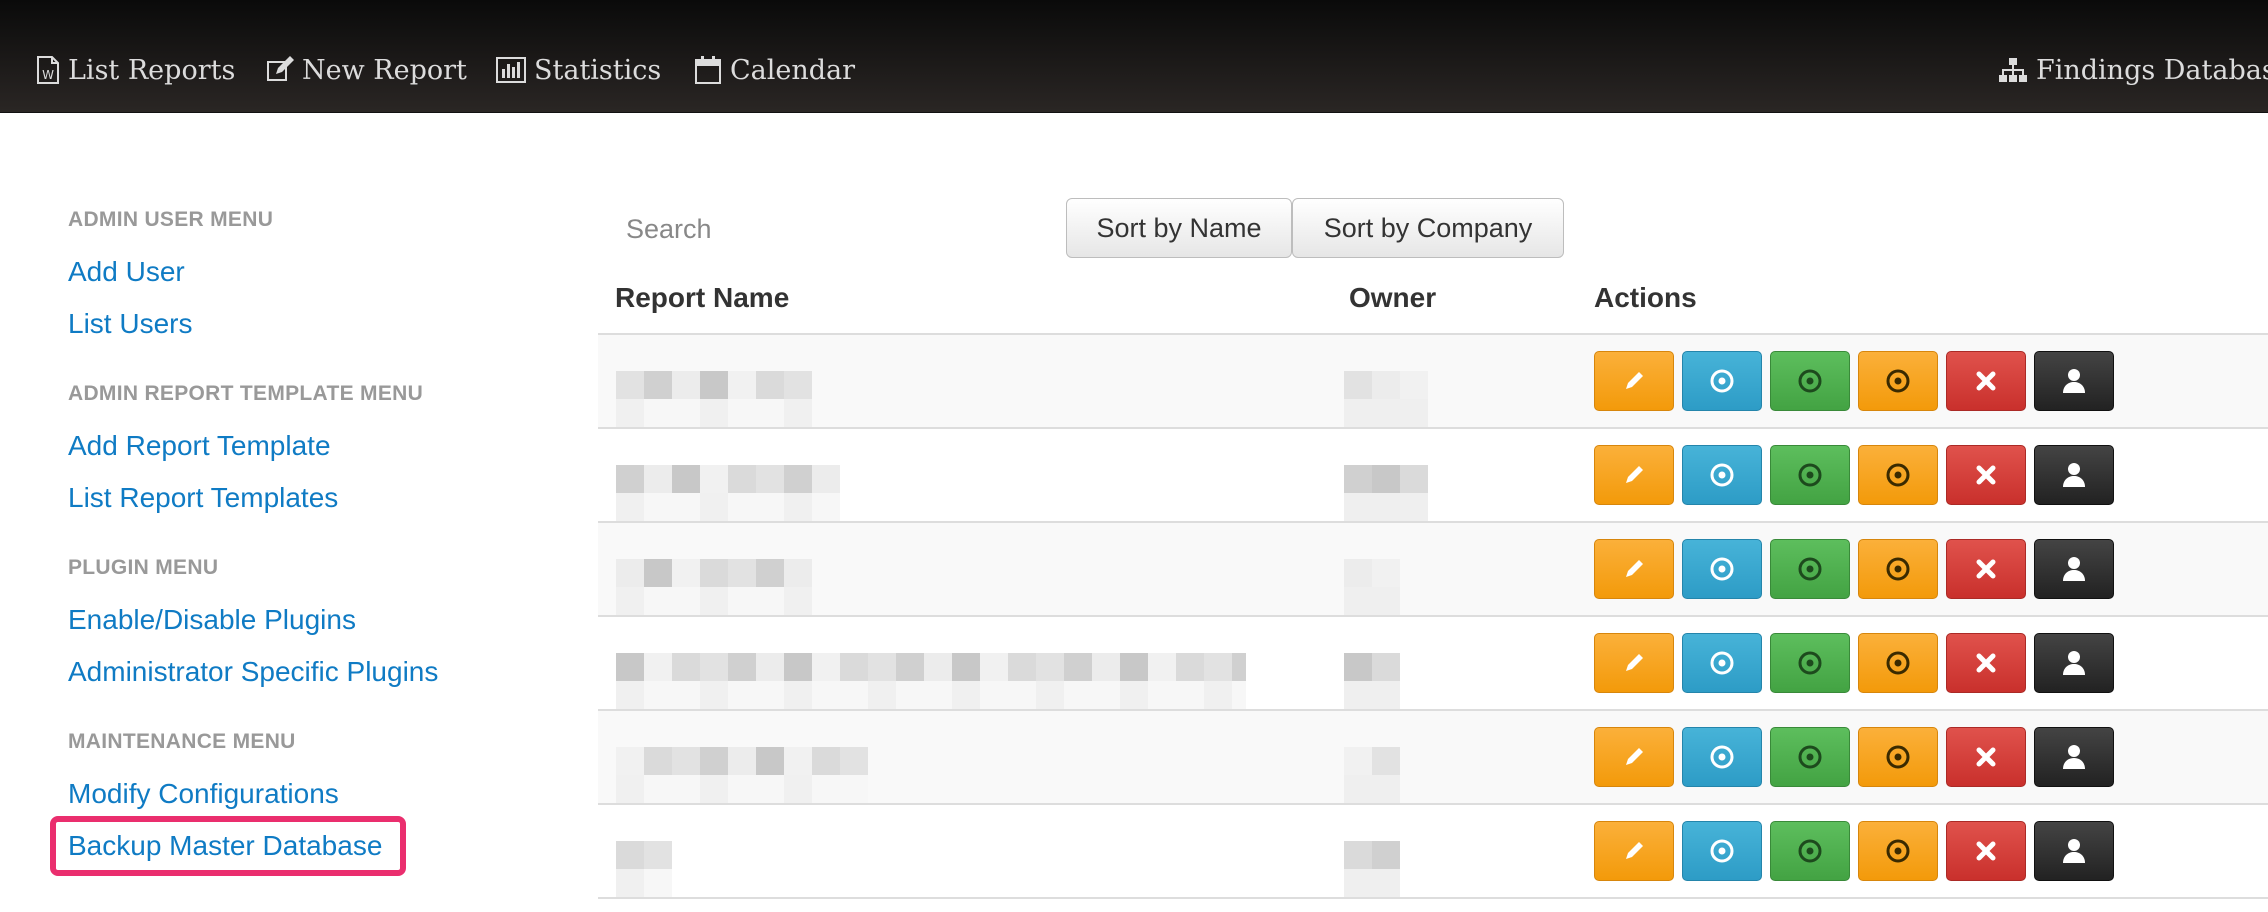 Image resolution: width=2268 pixels, height=912 pixels. I want to click on nav-calendar-label: Calendar, so click(793, 70).